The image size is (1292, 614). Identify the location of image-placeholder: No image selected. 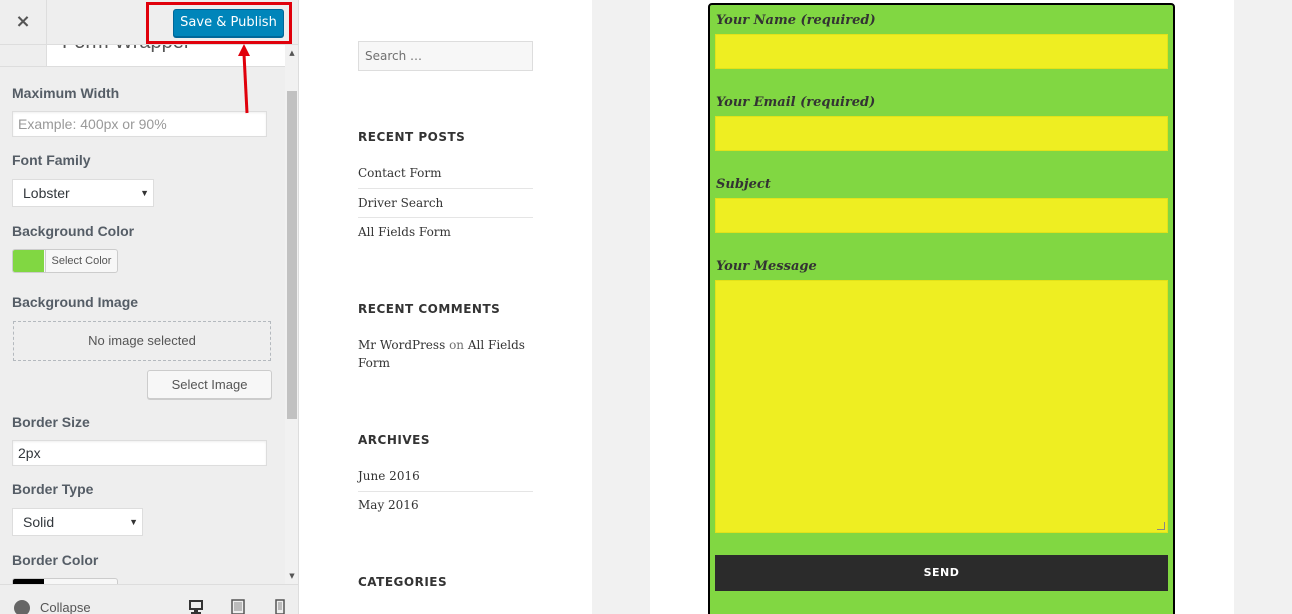
(142, 341).